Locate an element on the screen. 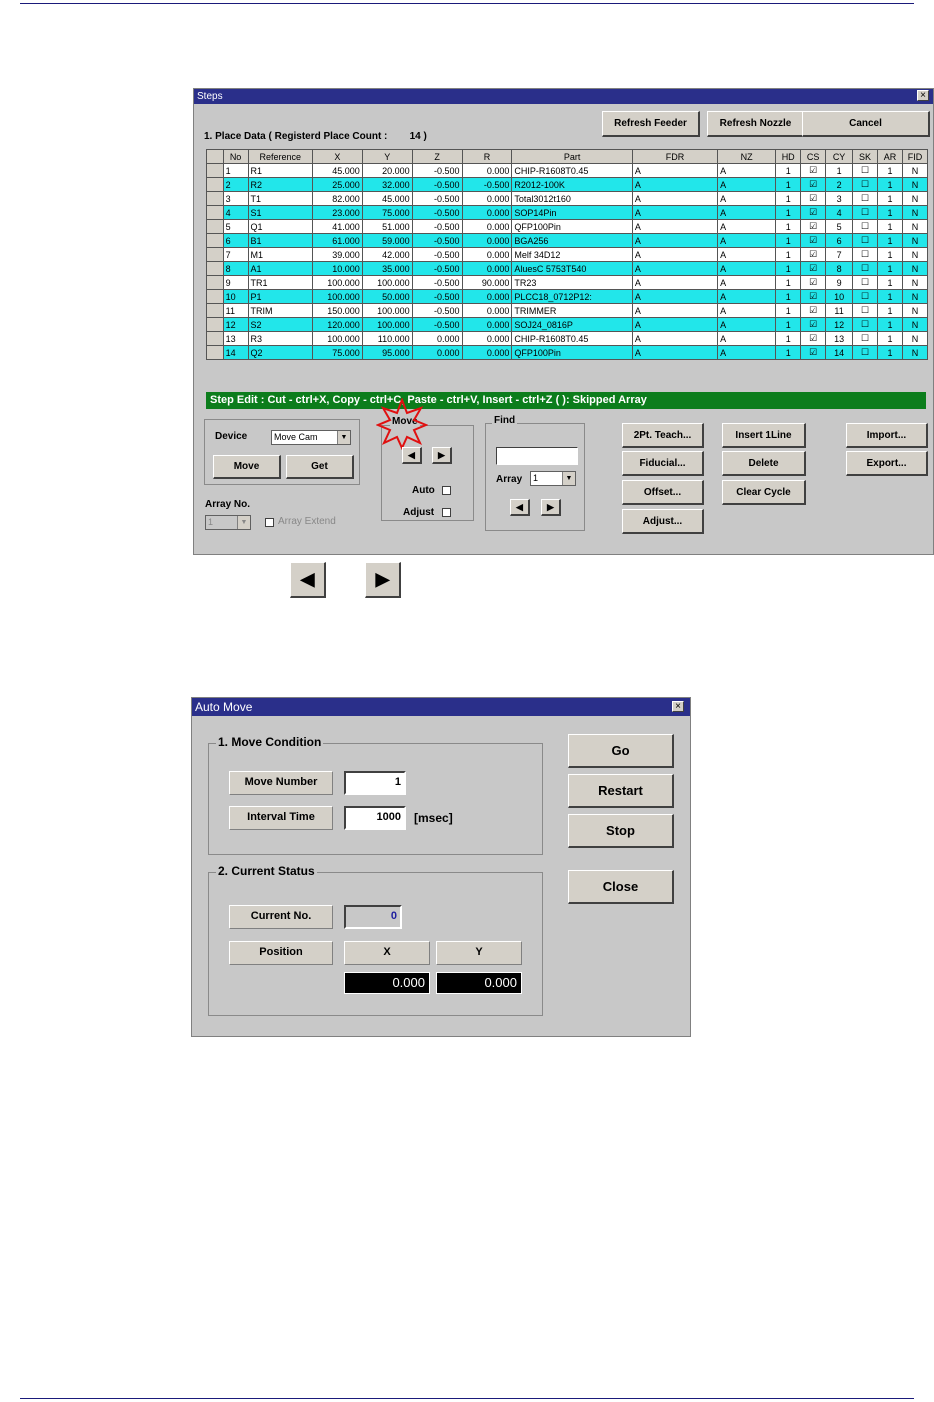  column-header: NZ is located at coordinates (747, 156).